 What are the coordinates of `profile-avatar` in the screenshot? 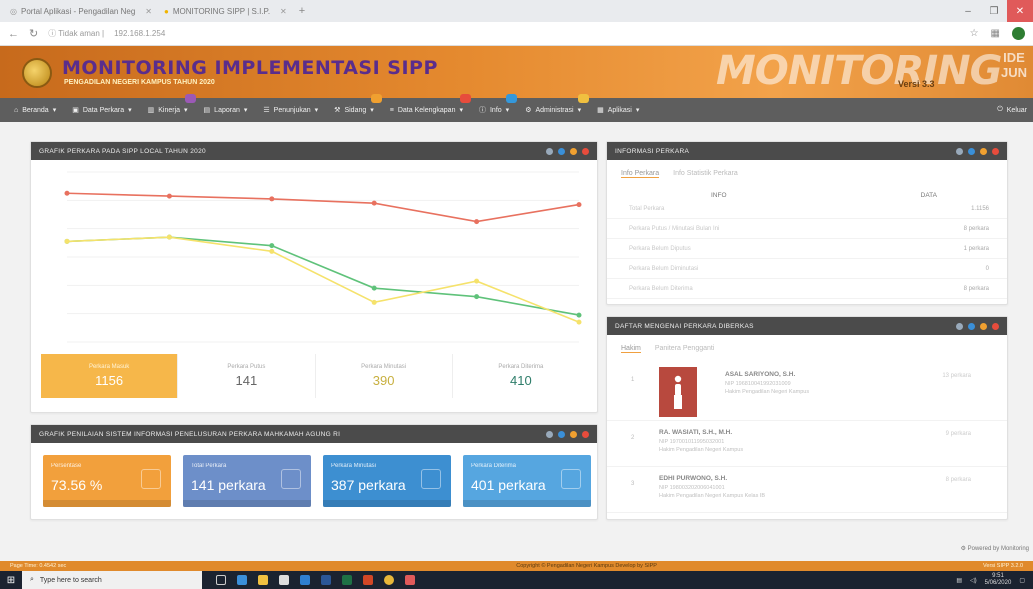 It's located at (1018, 33).